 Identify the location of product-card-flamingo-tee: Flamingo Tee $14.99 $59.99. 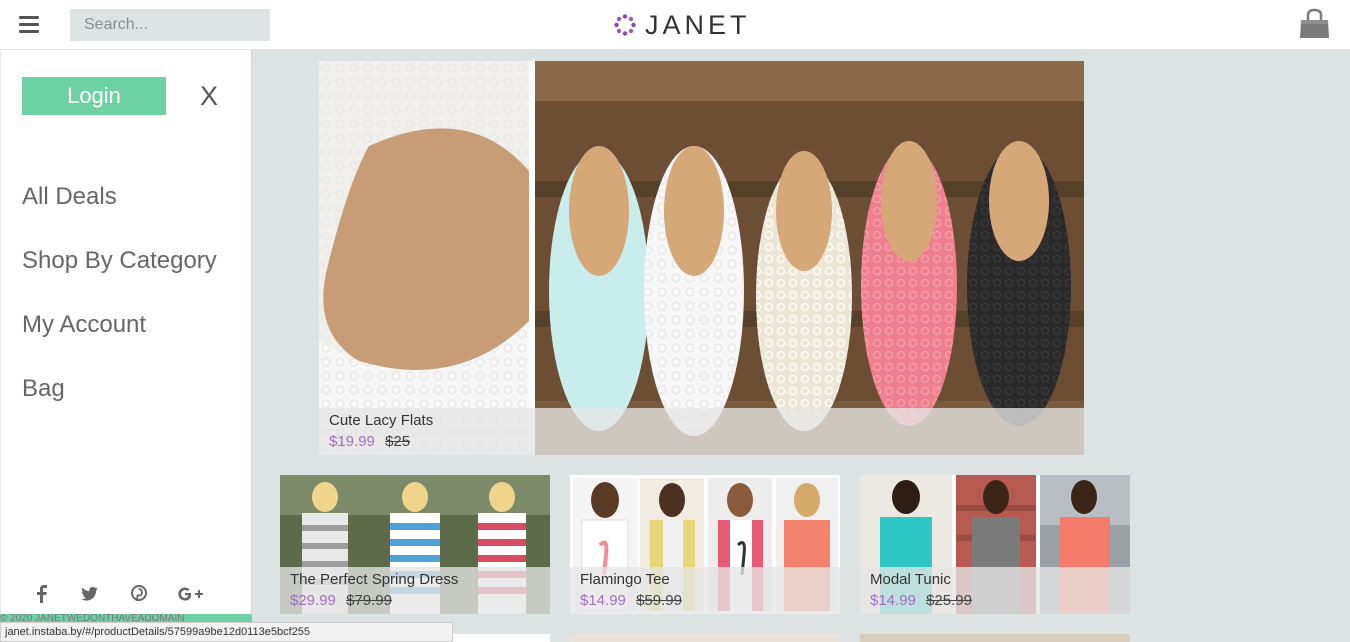
(705, 544).